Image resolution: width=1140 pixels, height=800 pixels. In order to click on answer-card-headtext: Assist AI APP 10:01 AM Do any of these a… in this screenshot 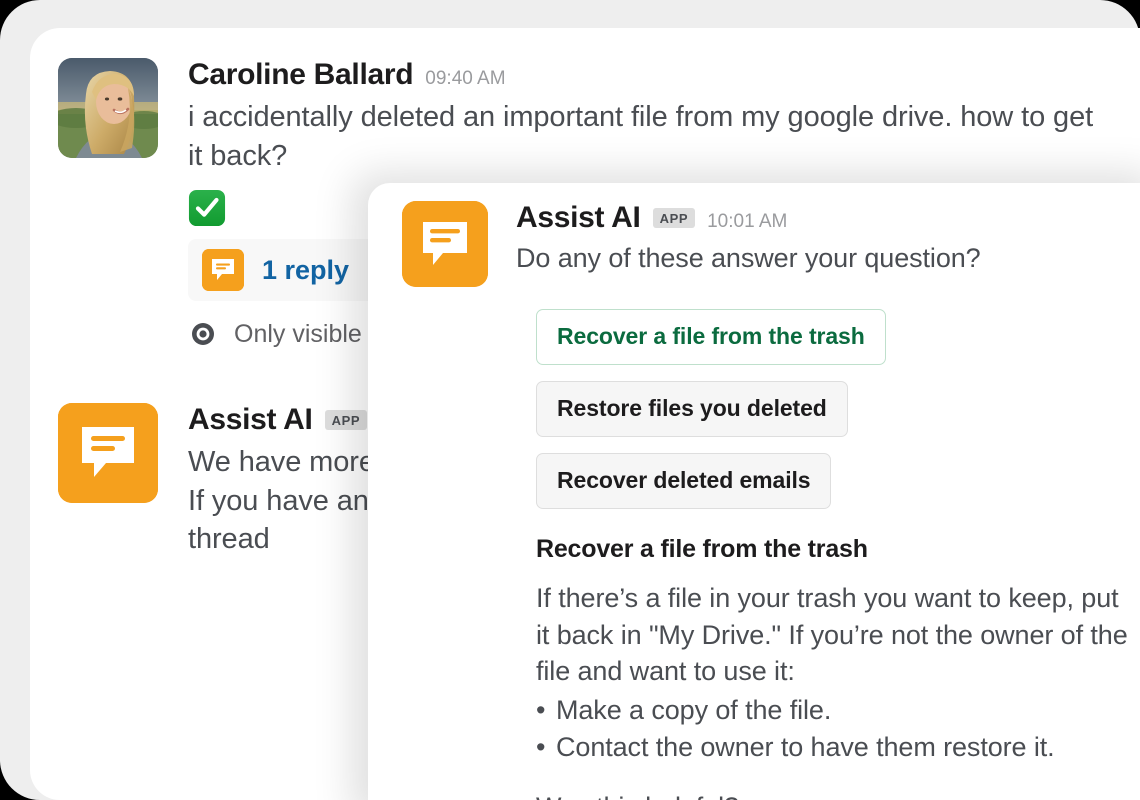, I will do `click(748, 237)`.